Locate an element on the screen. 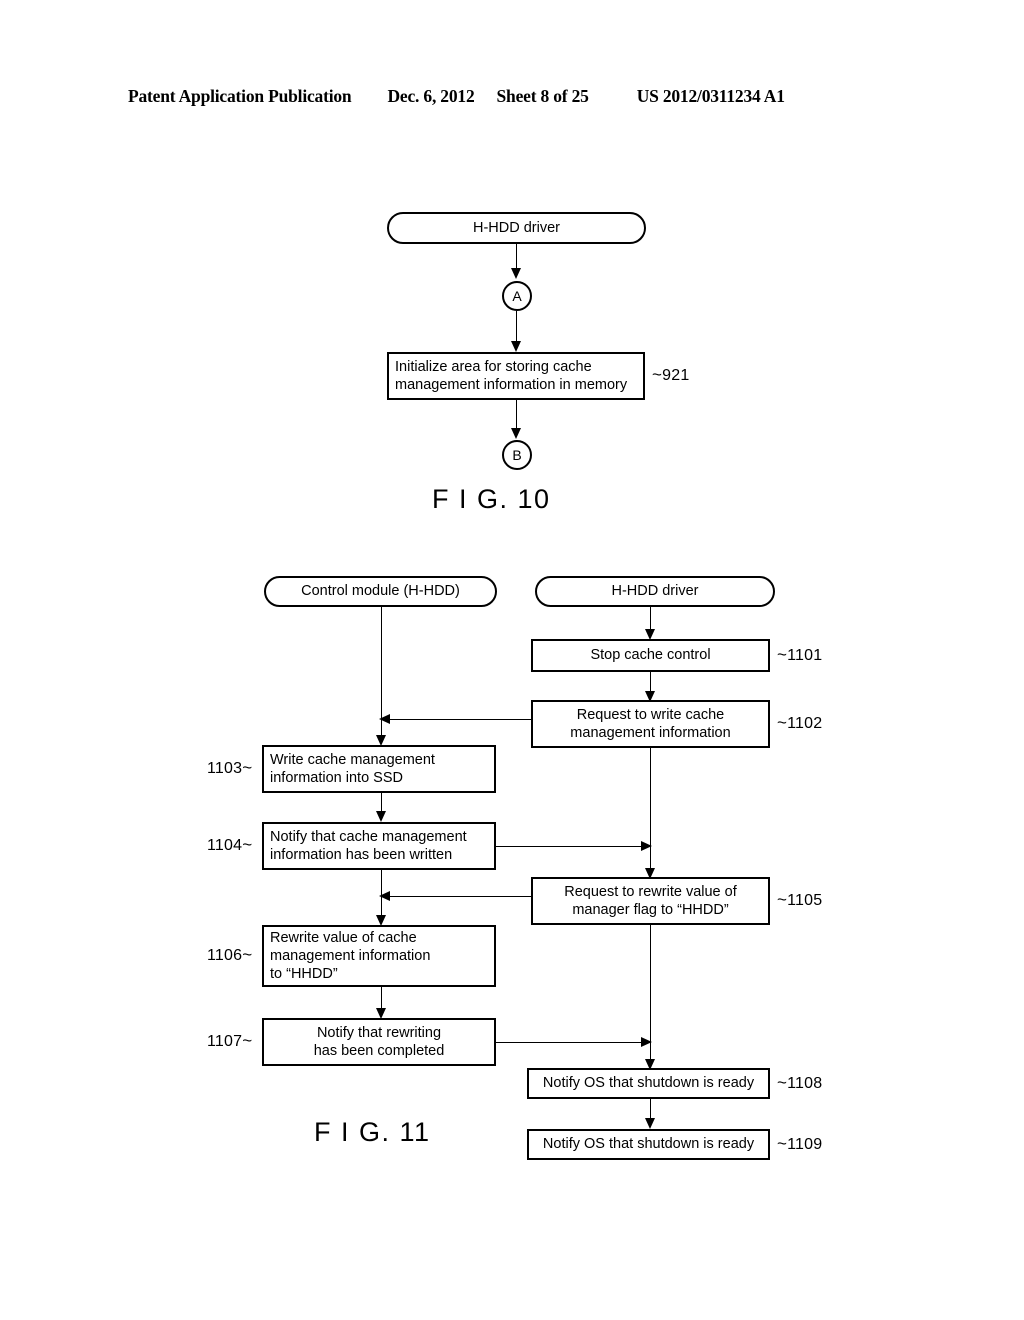 The image size is (1024, 1320). fig11-ref-1107-tilde: ~ is located at coordinates (247, 1040).